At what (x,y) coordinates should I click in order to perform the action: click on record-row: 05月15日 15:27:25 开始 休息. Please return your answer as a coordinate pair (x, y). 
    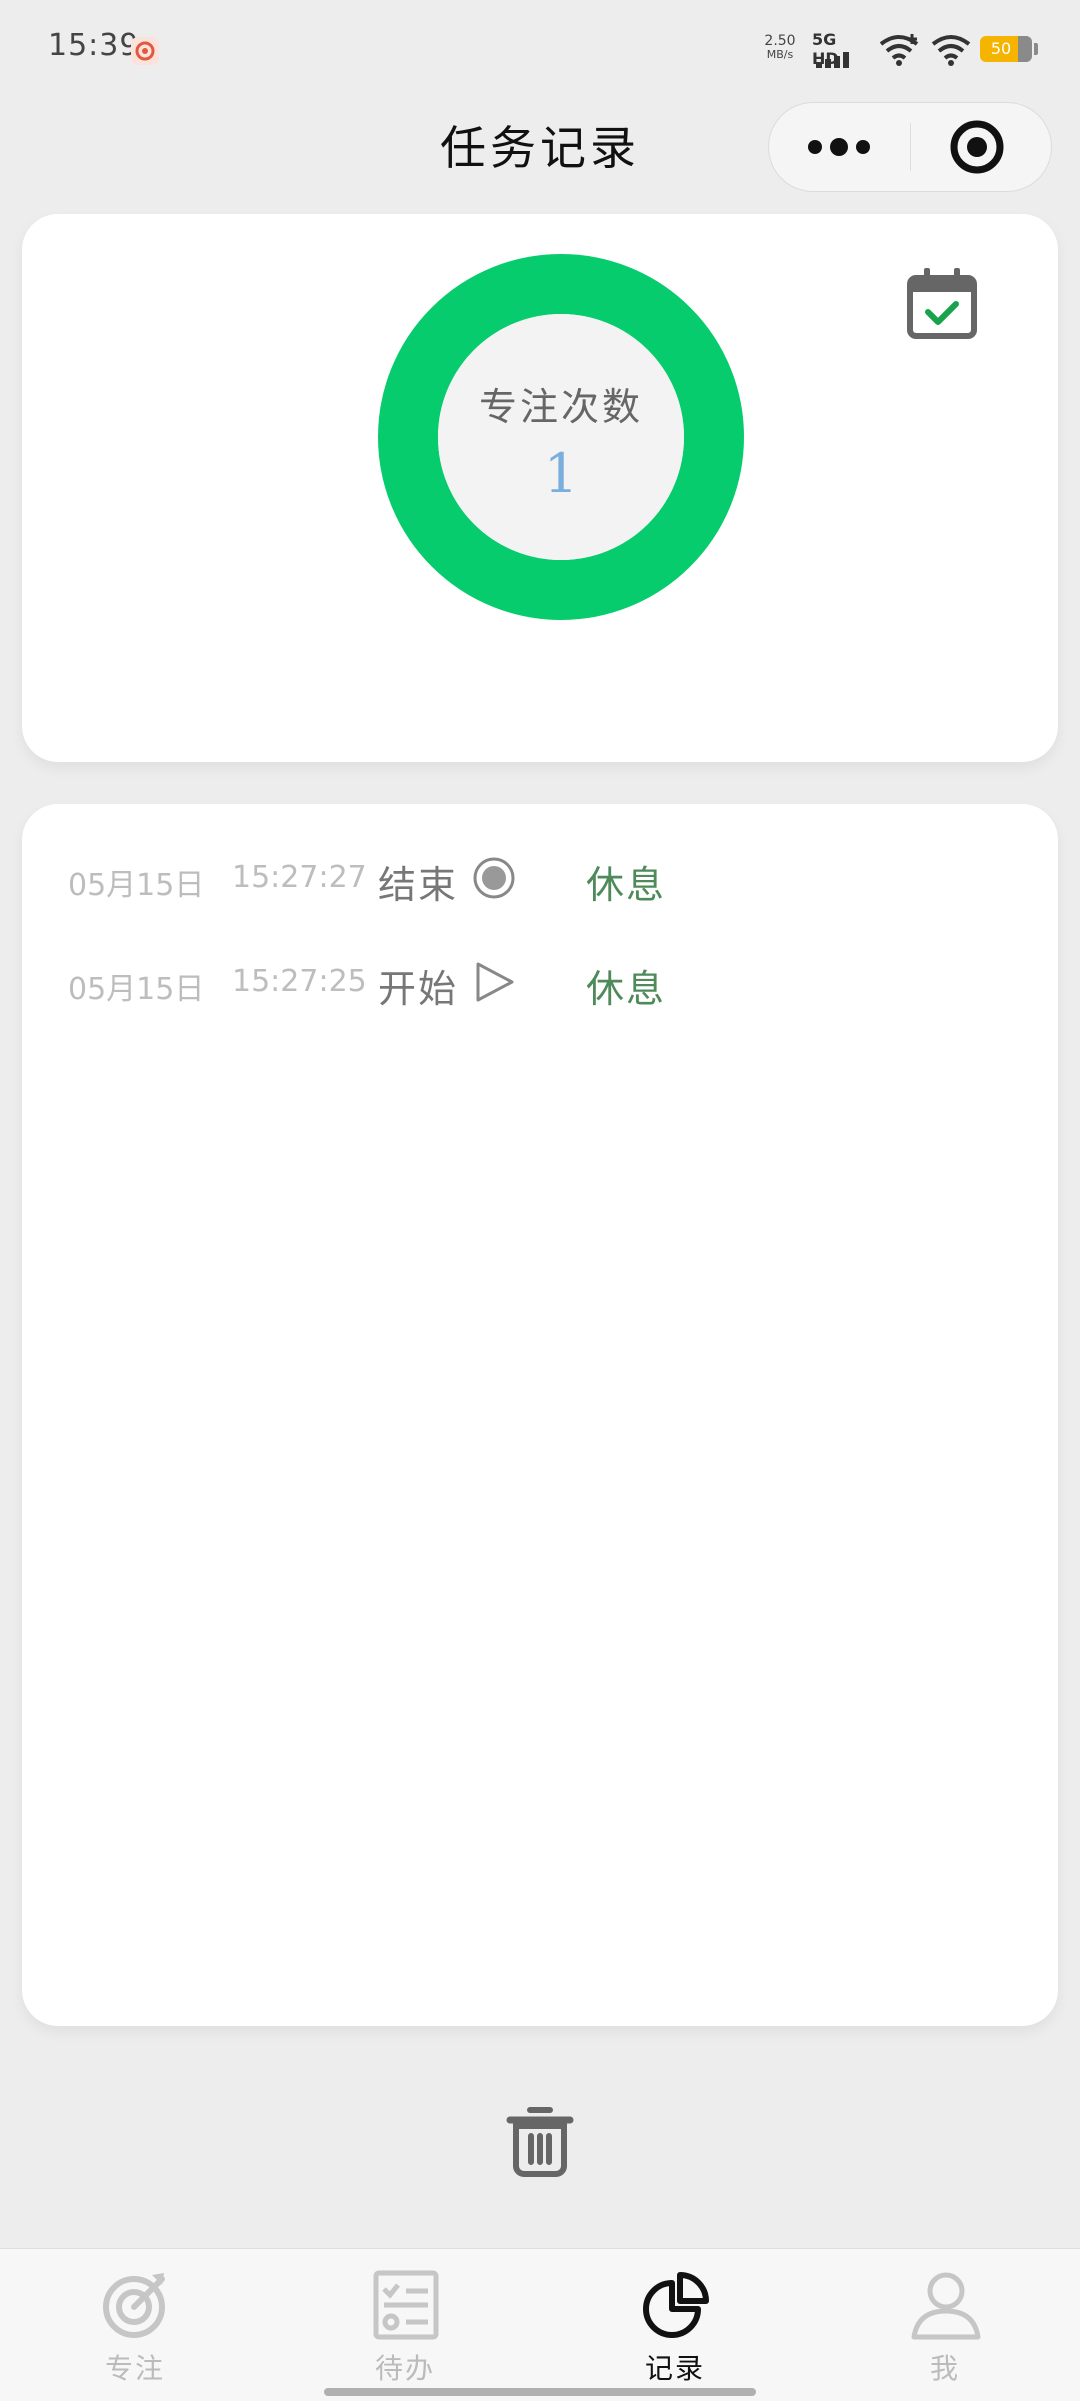
    Looking at the image, I should click on (518, 982).